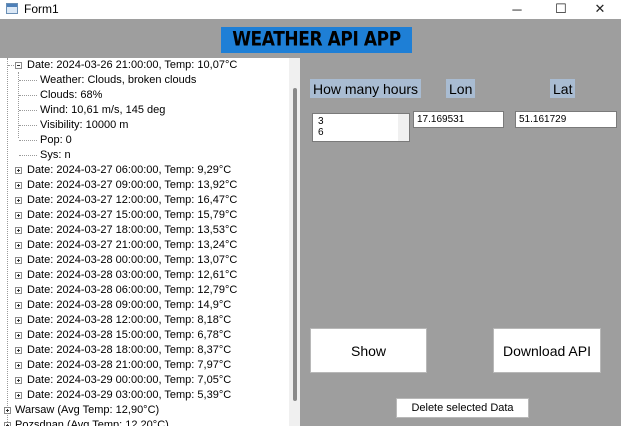 This screenshot has width=621, height=426. What do you see at coordinates (321, 132) in the screenshot?
I see `hours-line: 6` at bounding box center [321, 132].